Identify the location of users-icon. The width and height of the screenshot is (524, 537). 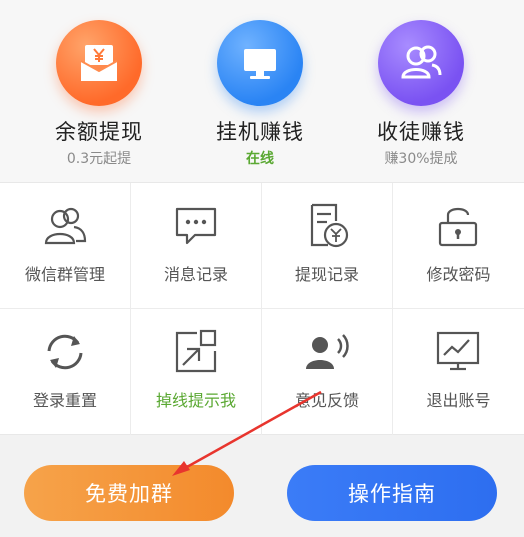
(421, 63).